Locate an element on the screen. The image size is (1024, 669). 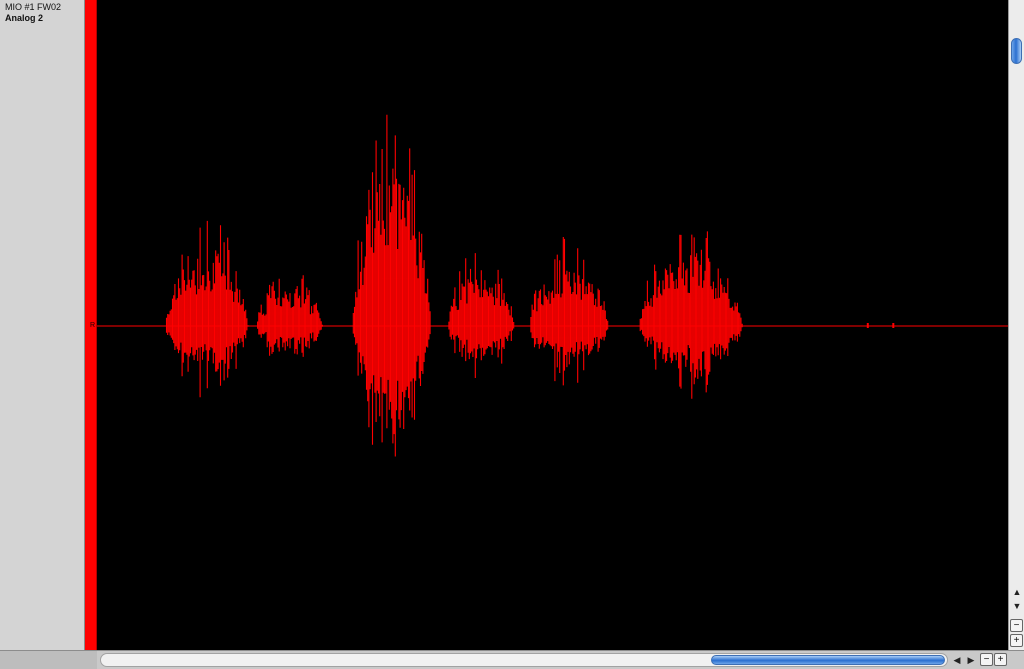
scroll-right-icon: ▶ is located at coordinates (971, 660).